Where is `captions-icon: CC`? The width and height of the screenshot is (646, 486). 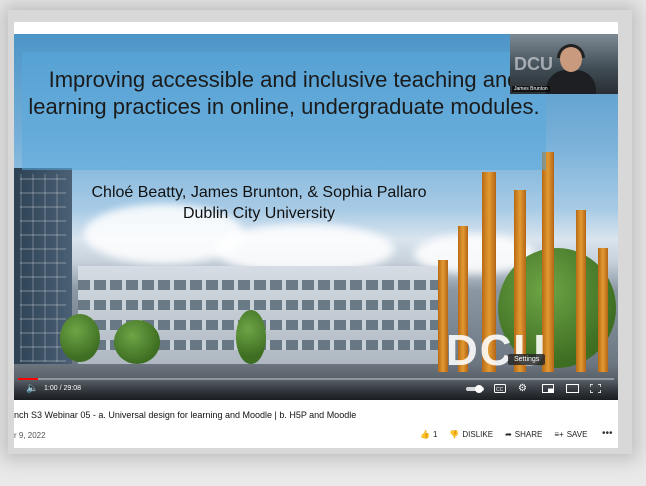
captions-icon: CC is located at coordinates (500, 390).